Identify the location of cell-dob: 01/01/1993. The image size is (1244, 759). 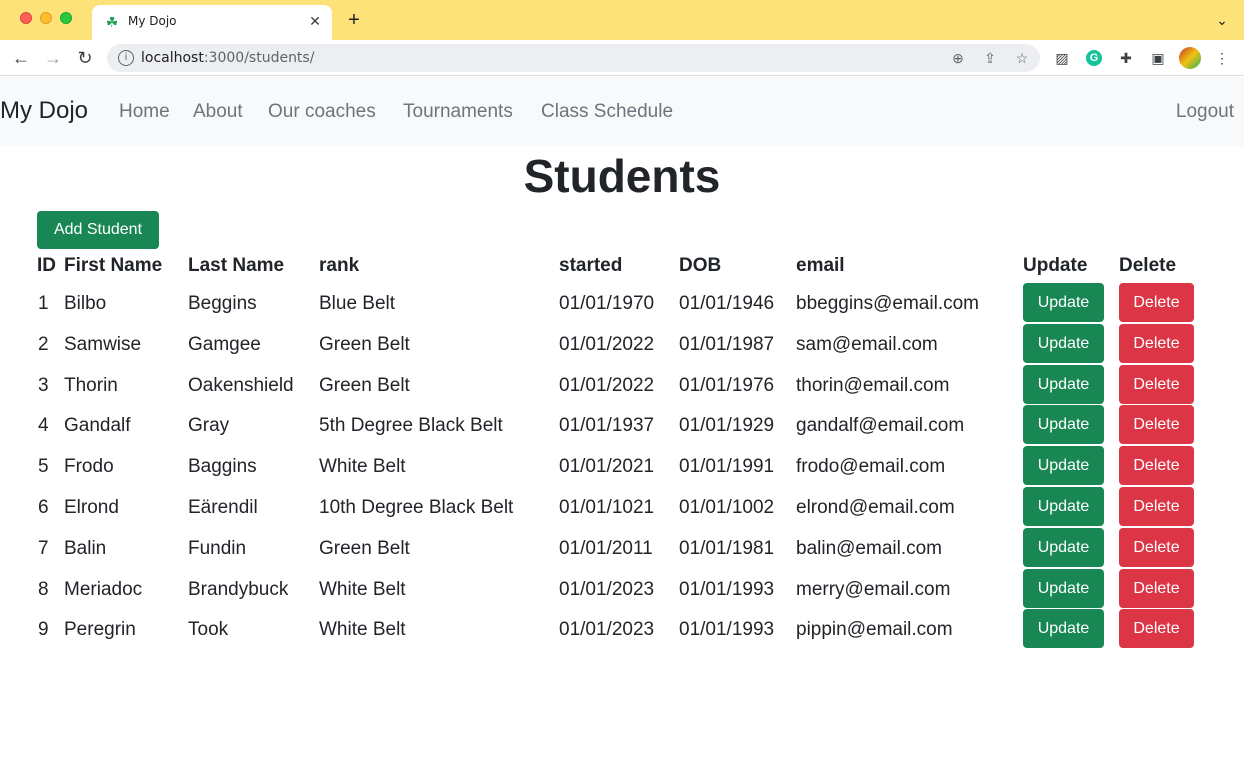
(727, 589).